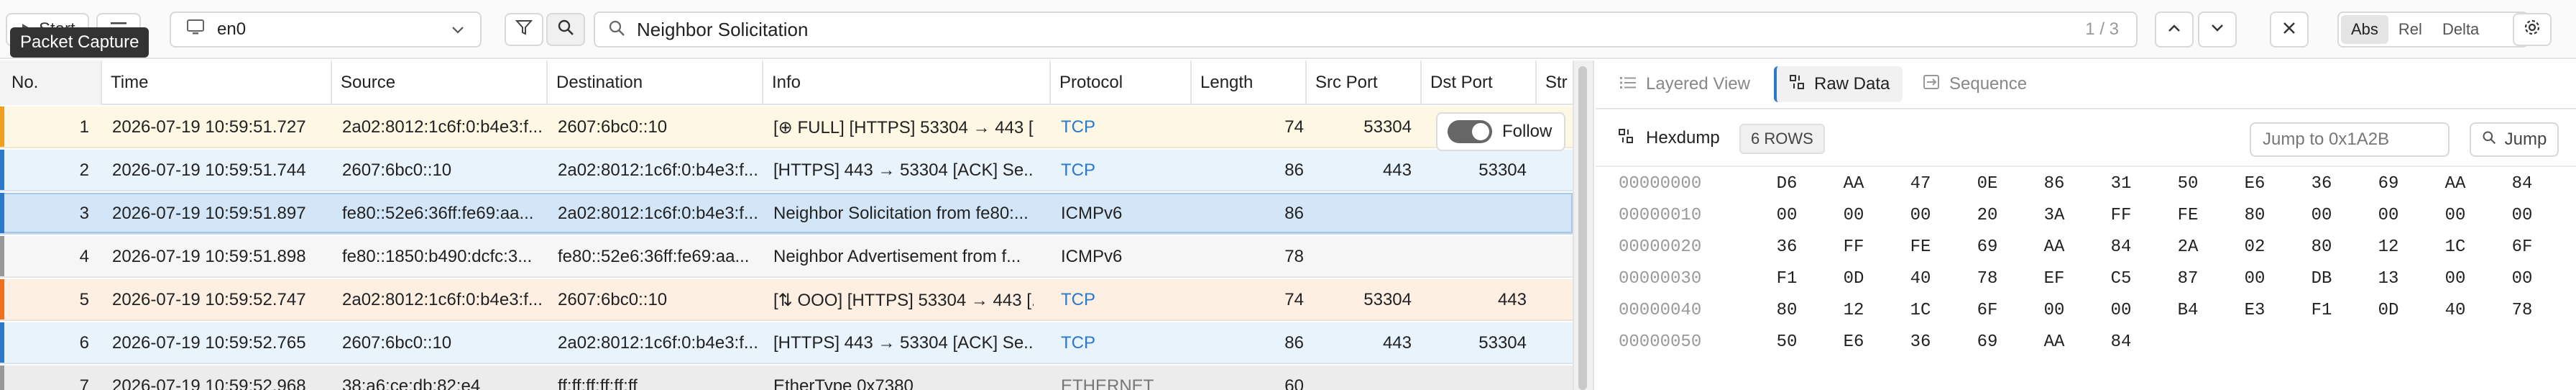  What do you see at coordinates (50, 82) in the screenshot?
I see `column-header-no: No.` at bounding box center [50, 82].